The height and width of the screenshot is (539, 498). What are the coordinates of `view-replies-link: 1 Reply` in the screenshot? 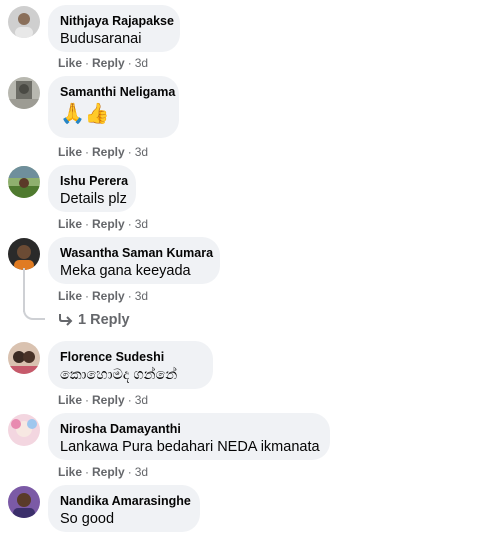 It's located at (94, 320).